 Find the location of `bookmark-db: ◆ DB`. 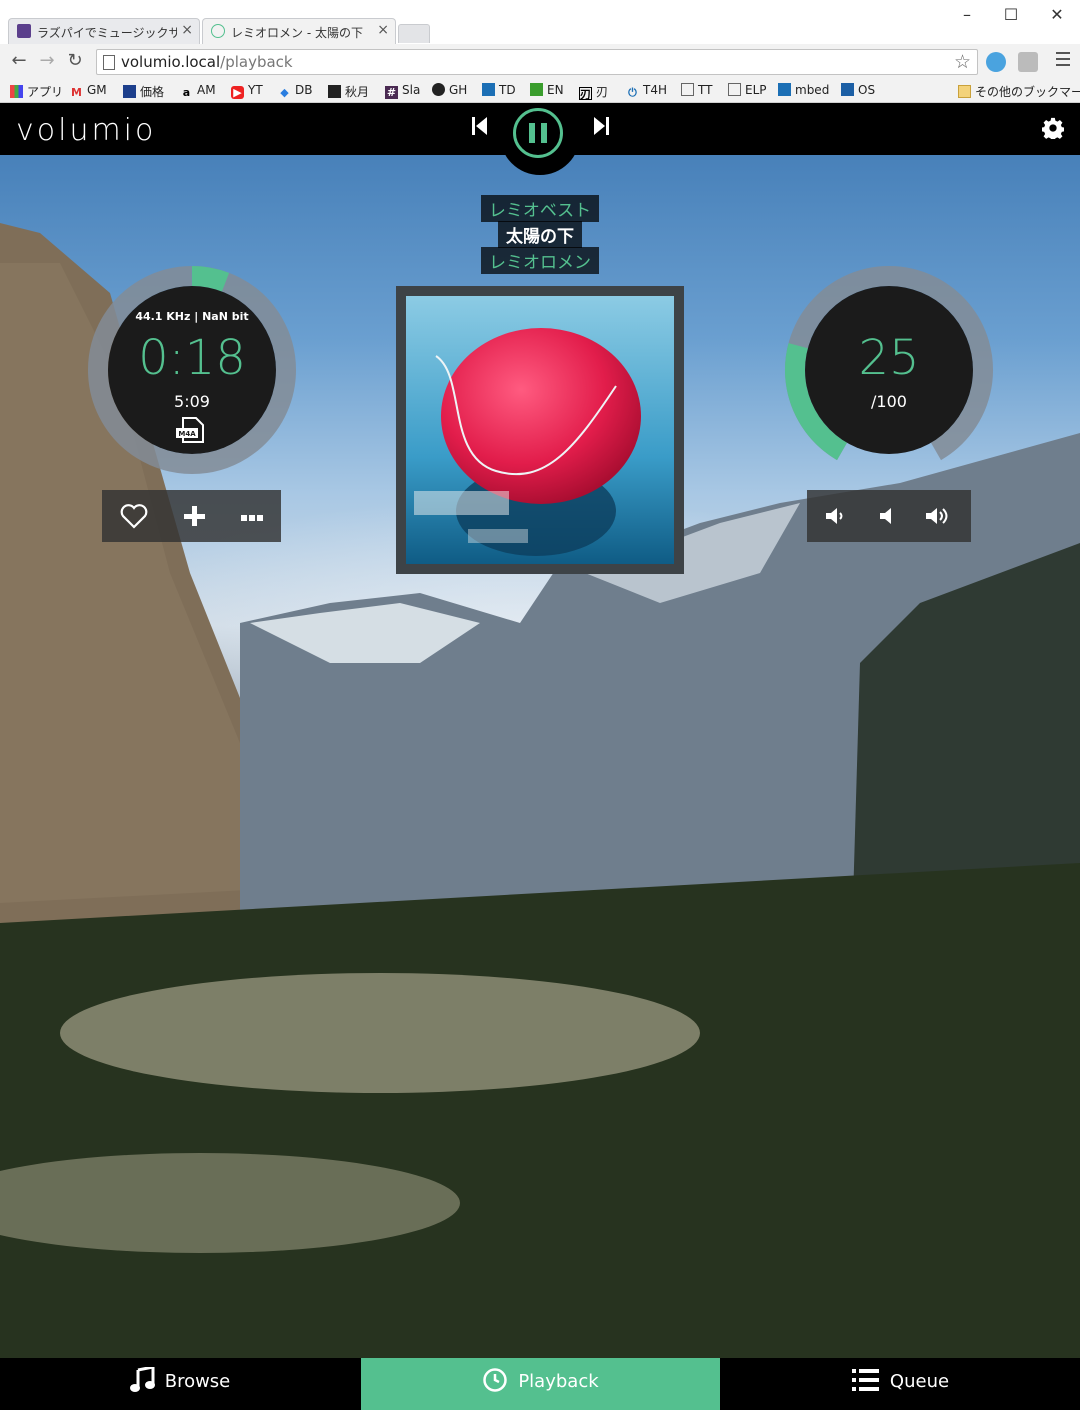

bookmark-db: ◆ DB is located at coordinates (295, 91).